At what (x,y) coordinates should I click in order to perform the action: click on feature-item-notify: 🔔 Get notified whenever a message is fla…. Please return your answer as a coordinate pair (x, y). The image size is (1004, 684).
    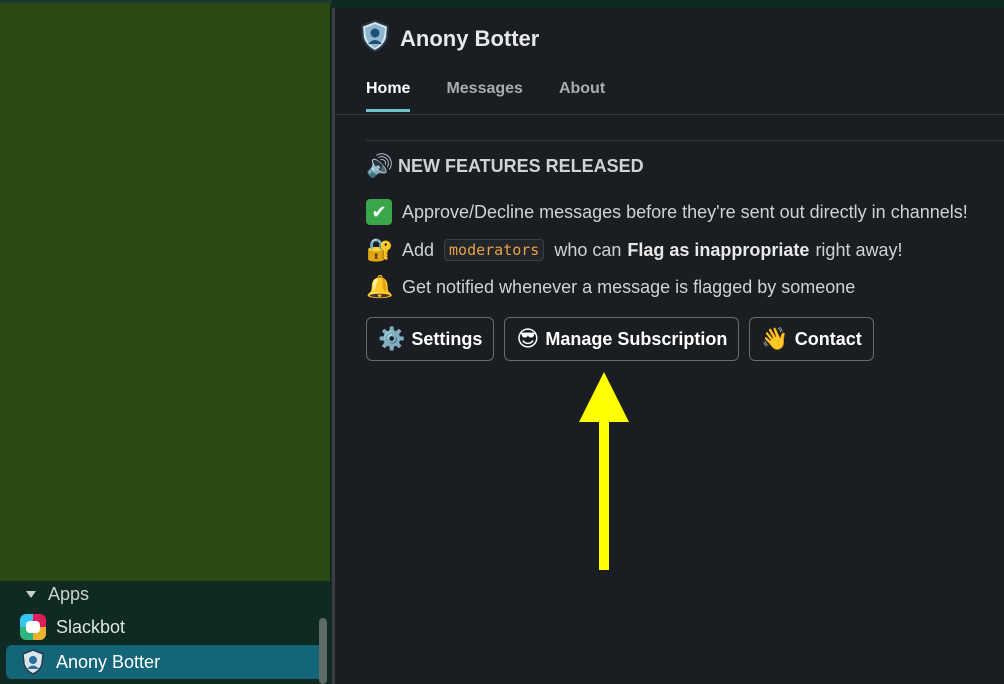
    Looking at the image, I should click on (610, 287).